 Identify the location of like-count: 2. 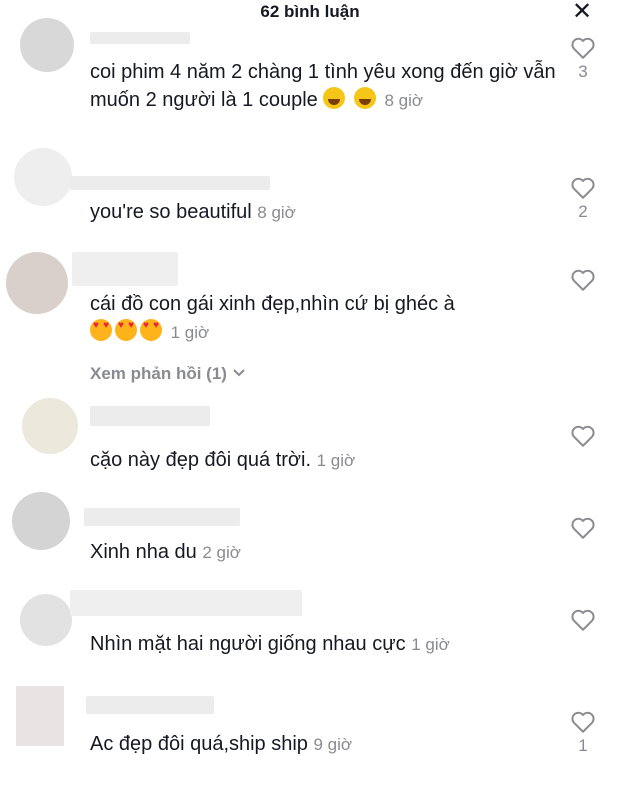
(583, 211).